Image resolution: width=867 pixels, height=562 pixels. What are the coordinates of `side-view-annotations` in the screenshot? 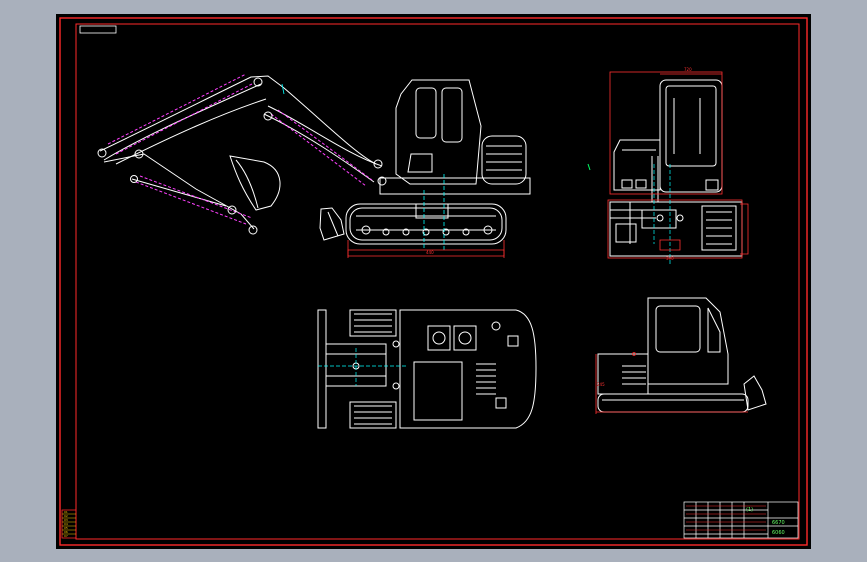 It's located at (668, 167).